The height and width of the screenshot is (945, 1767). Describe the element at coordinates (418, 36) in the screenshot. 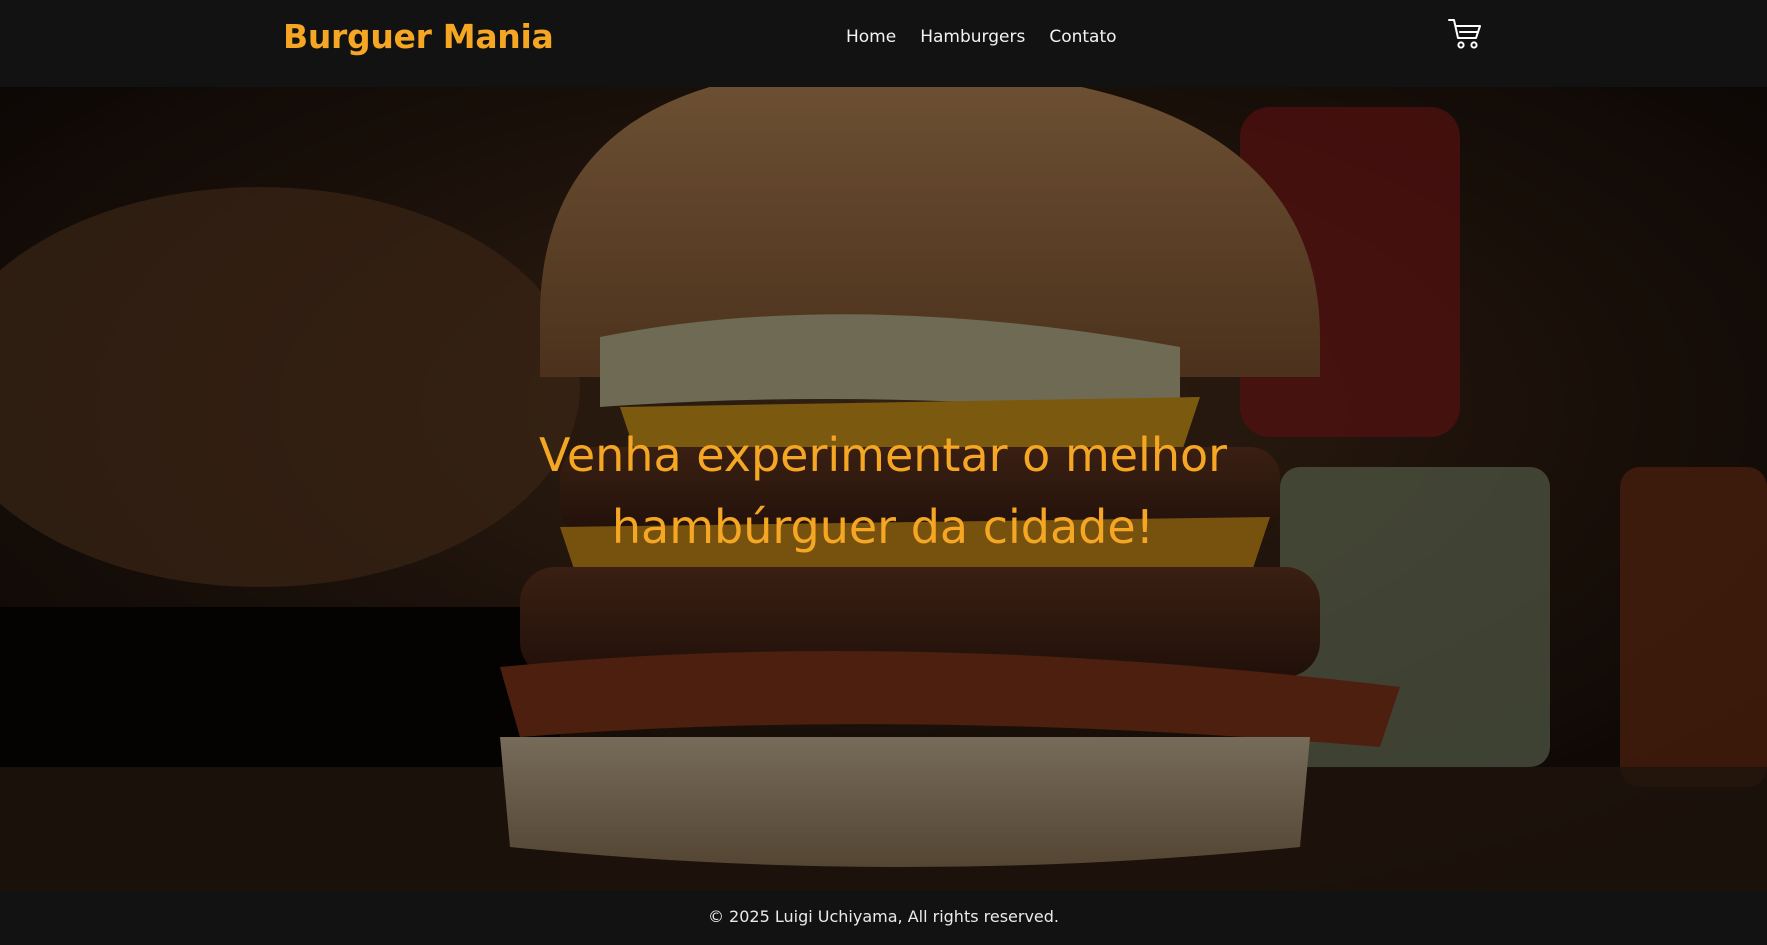

I see `brand-logo: Burguer Mania` at that location.